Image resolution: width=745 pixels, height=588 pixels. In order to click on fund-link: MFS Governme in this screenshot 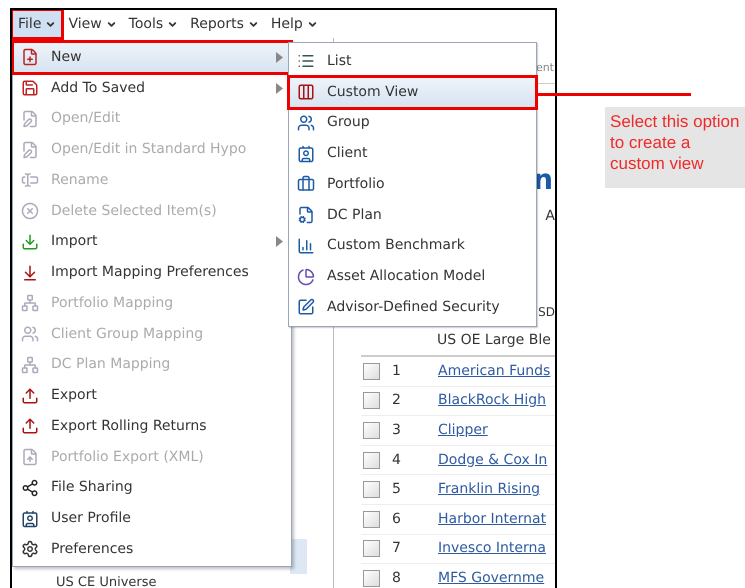, I will do `click(491, 578)`.